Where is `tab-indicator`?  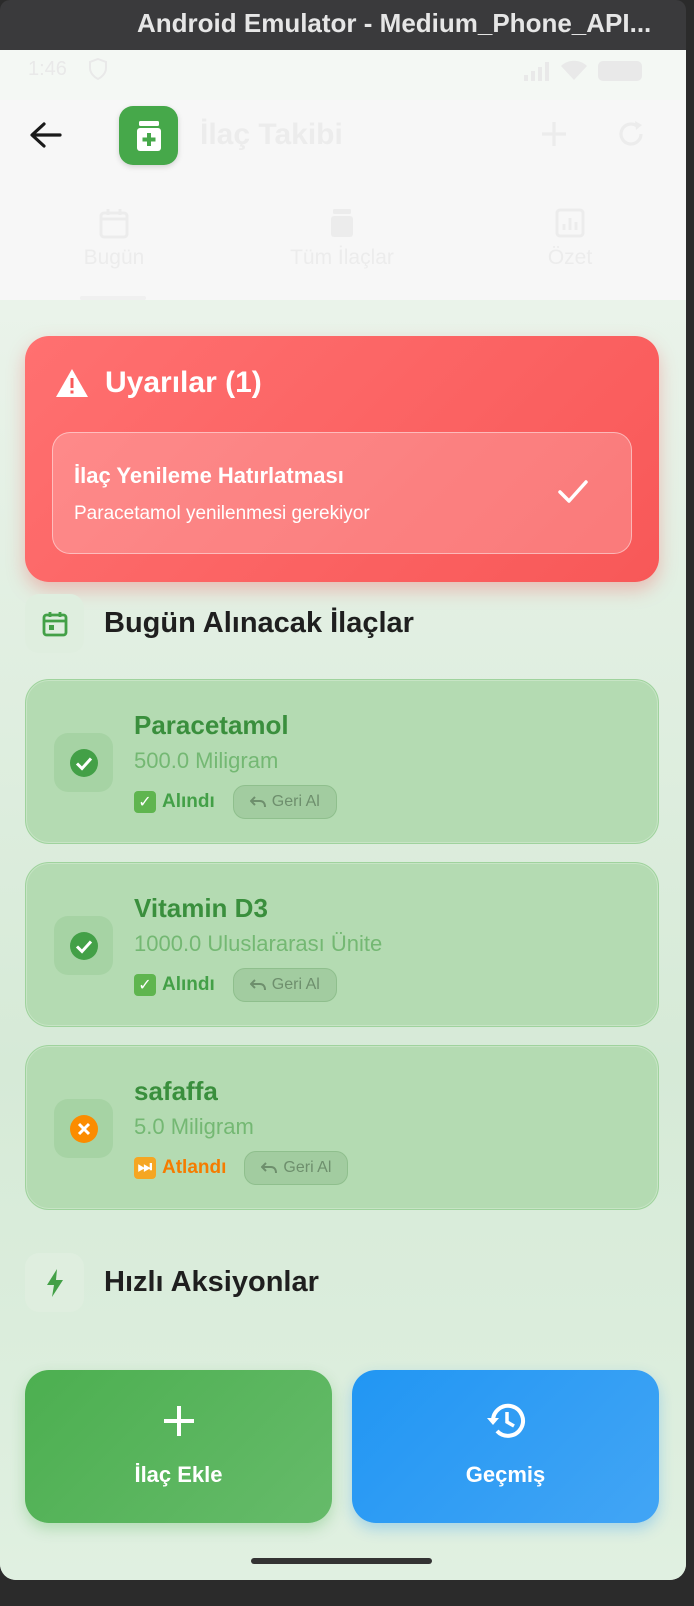 tab-indicator is located at coordinates (113, 298).